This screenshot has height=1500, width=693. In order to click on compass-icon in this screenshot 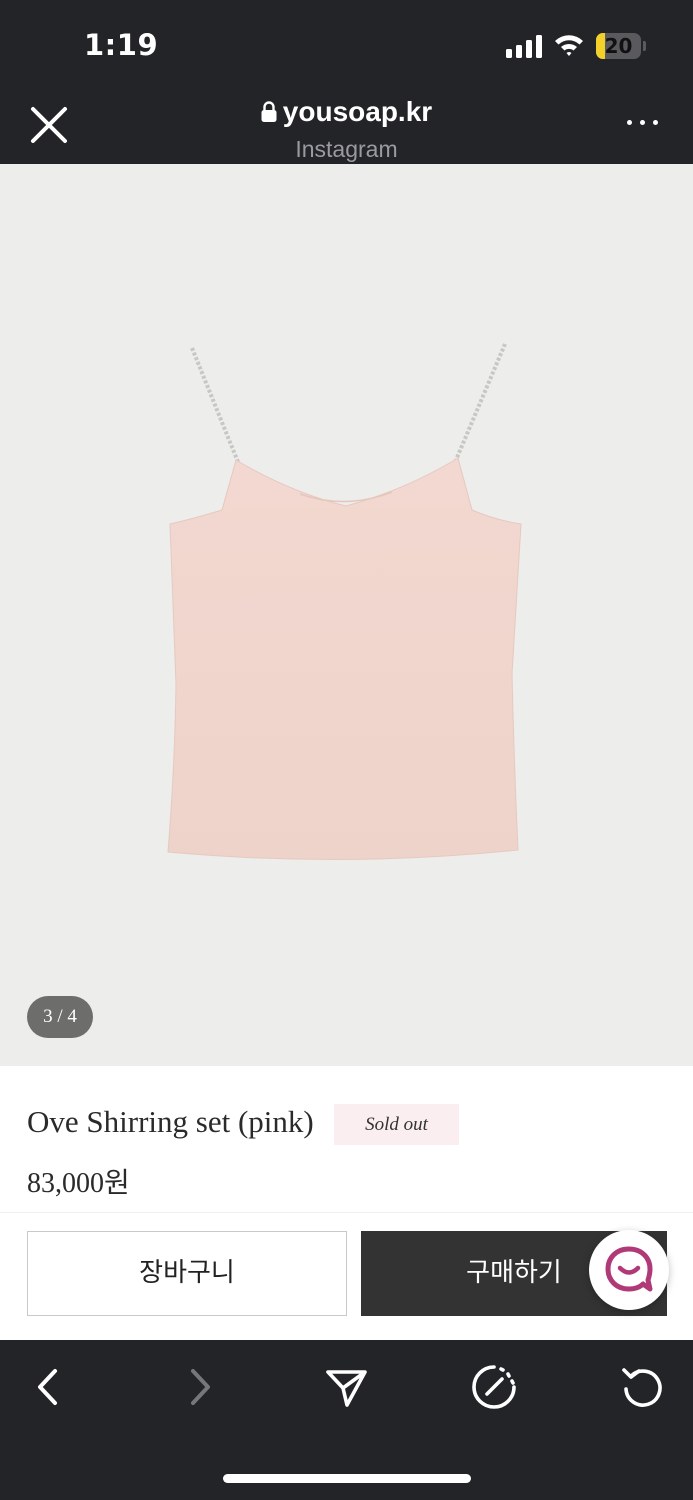, I will do `click(494, 1387)`.